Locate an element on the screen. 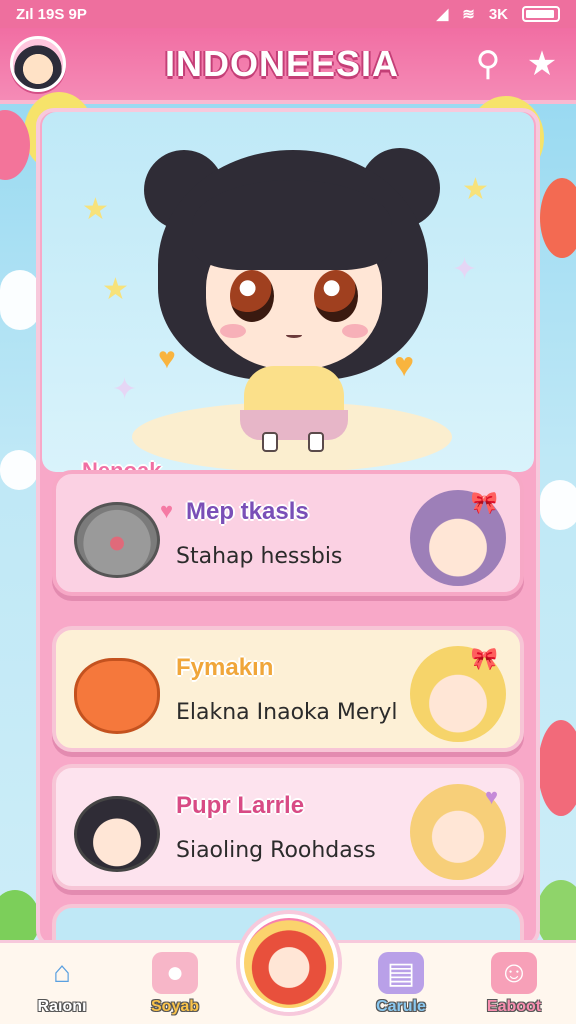 The width and height of the screenshot is (576, 1024). card-subtitle: Stahap hessbis is located at coordinates (259, 556).